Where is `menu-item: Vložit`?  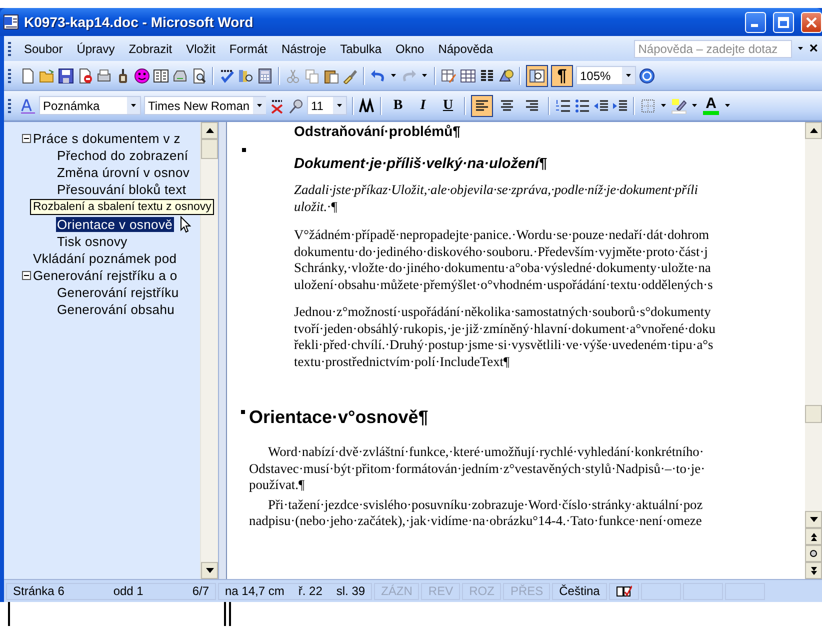
menu-item: Vložit is located at coordinates (200, 49).